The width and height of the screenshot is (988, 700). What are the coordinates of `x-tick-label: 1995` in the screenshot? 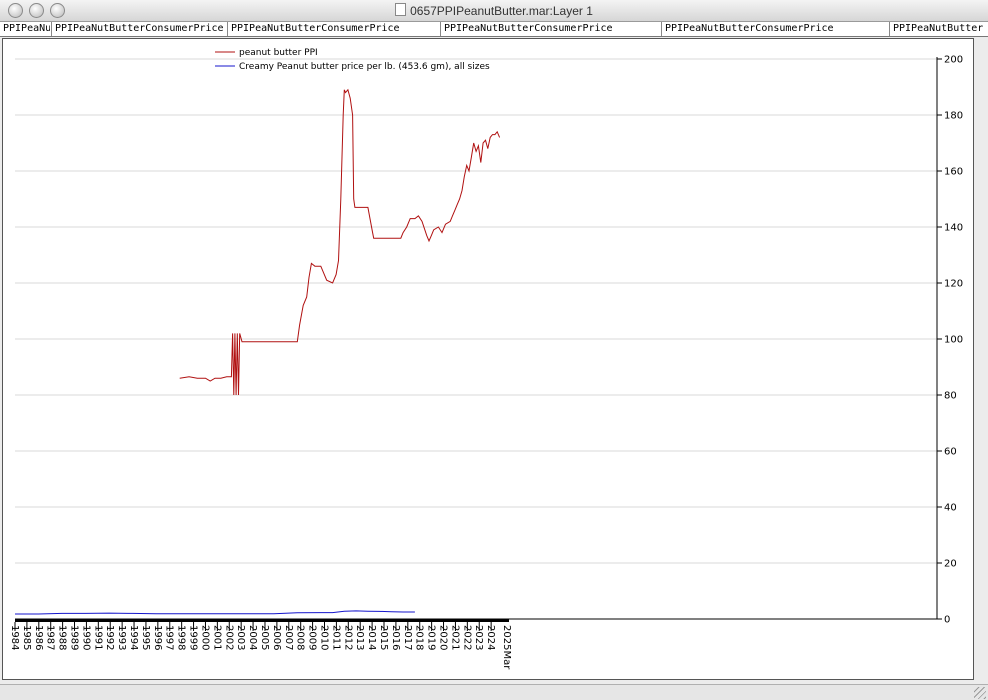 It's located at (145, 637).